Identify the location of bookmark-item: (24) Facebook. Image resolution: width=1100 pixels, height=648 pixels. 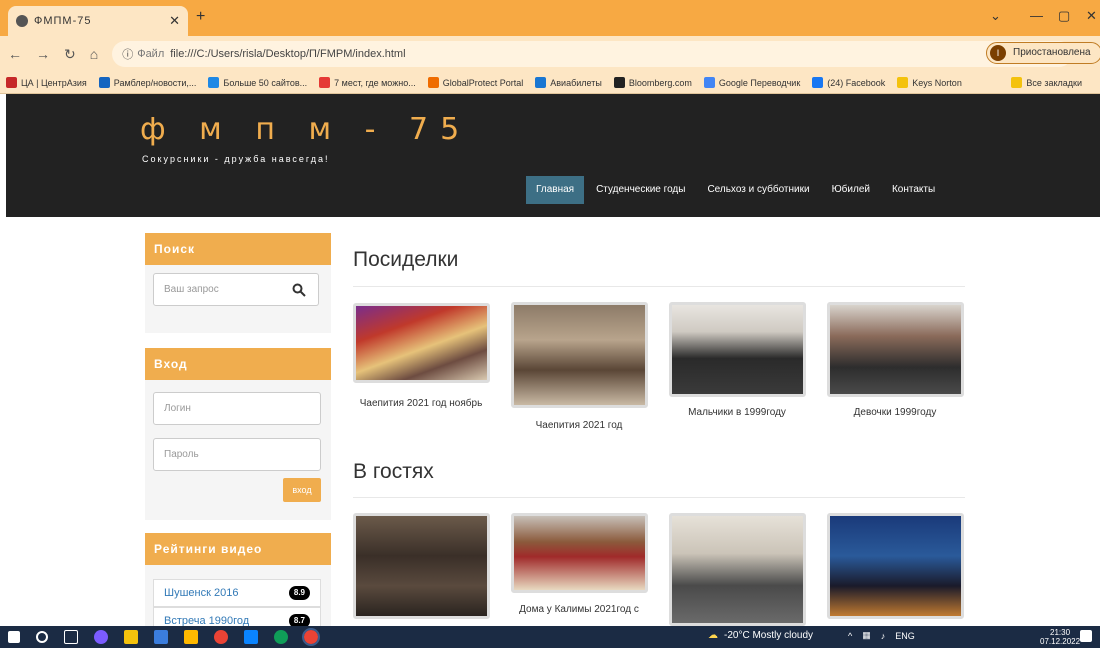
(848, 82).